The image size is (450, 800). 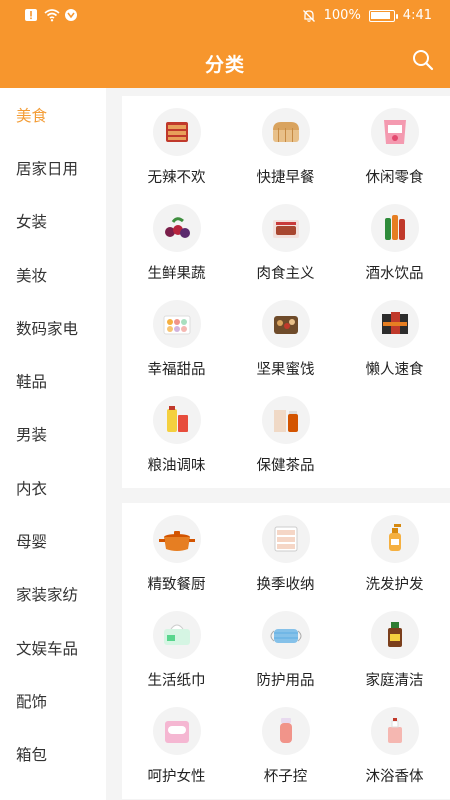 I want to click on sidebar-item-label: 配饰, so click(x=32, y=701).